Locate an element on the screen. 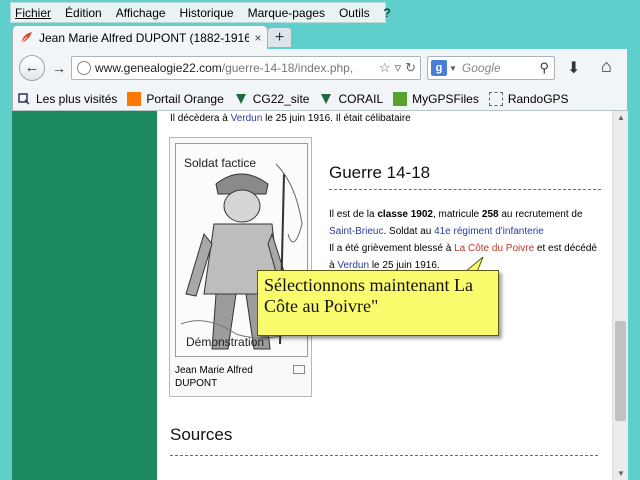 The height and width of the screenshot is (480, 640). menu-fichier: Fichier is located at coordinates (33, 13).